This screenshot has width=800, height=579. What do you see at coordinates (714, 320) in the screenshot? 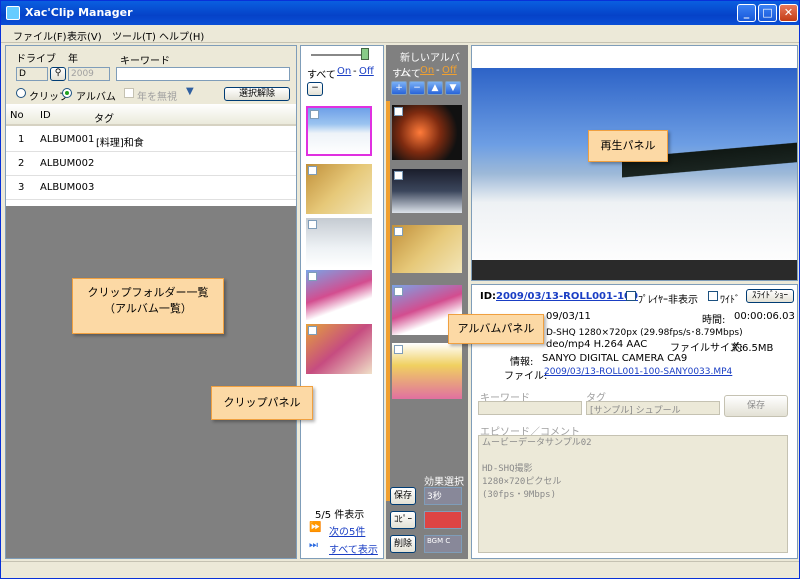
I see `time-label: 時間:` at bounding box center [714, 320].